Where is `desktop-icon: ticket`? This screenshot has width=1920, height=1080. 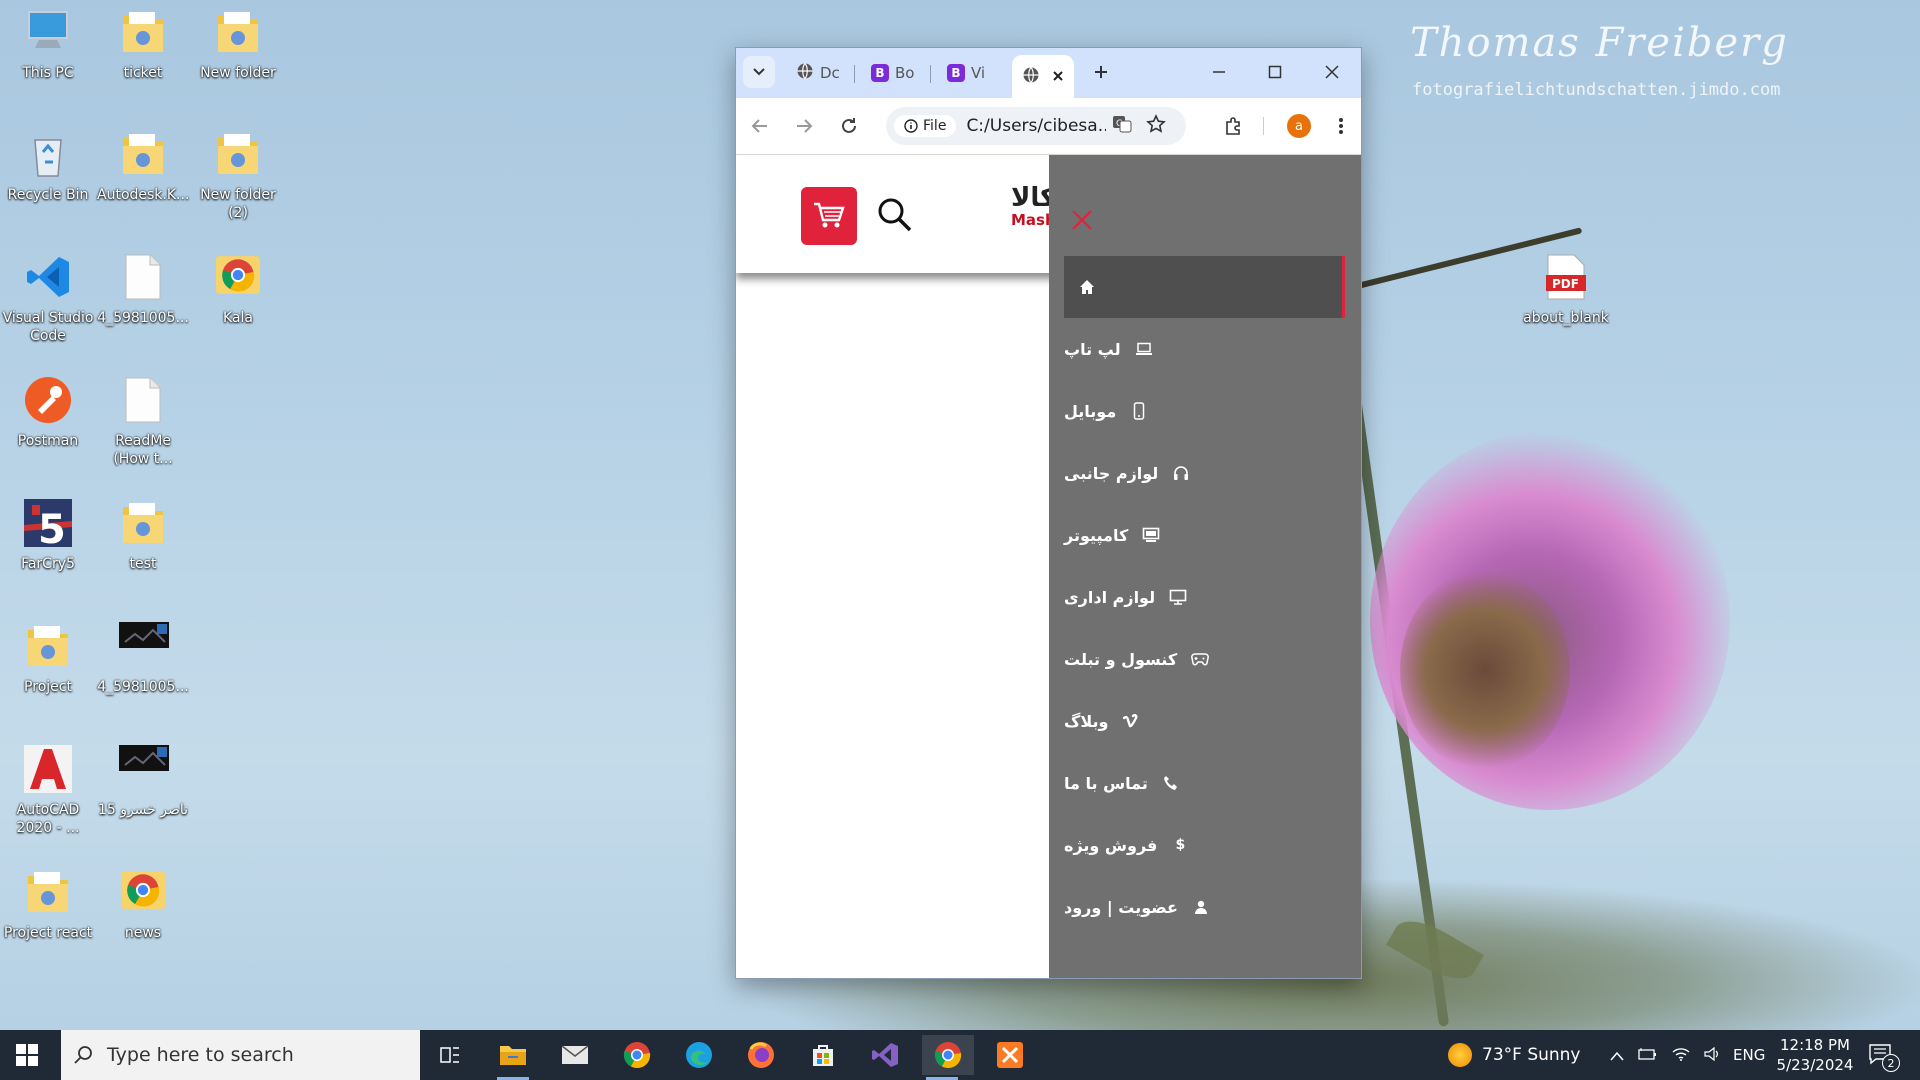
desktop-icon: ticket is located at coordinates (143, 45).